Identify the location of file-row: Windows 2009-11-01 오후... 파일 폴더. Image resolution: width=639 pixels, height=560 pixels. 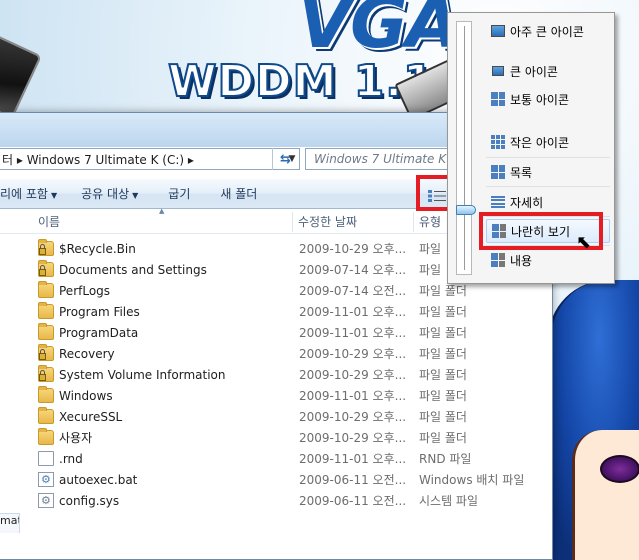
(276, 395).